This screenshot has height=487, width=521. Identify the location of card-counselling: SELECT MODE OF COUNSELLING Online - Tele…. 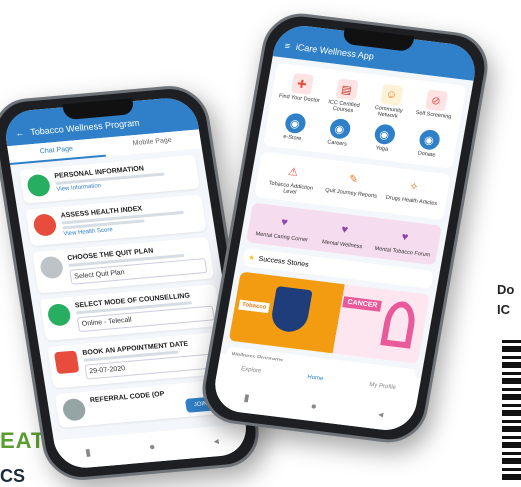
(130, 313).